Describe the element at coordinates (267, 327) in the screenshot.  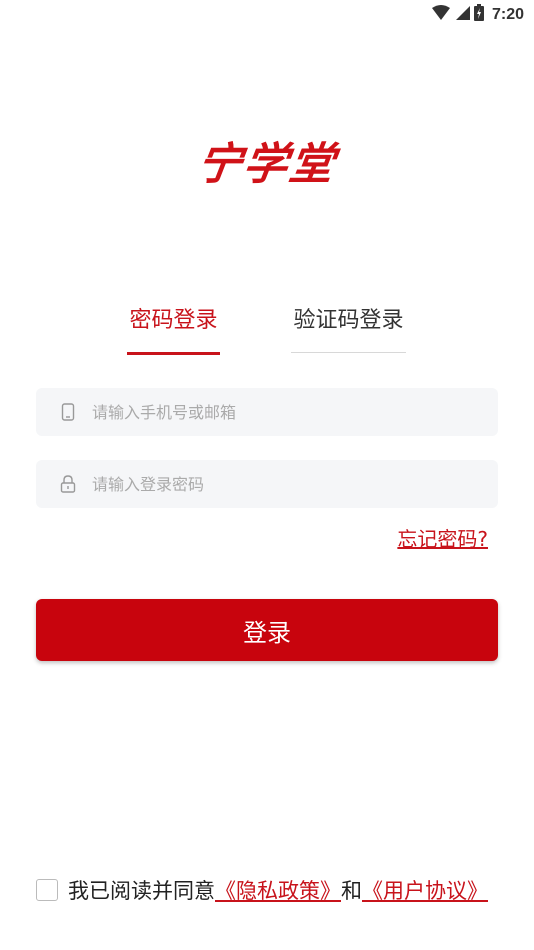
I see `login-tabs: 密码登录 验证码登录` at that location.